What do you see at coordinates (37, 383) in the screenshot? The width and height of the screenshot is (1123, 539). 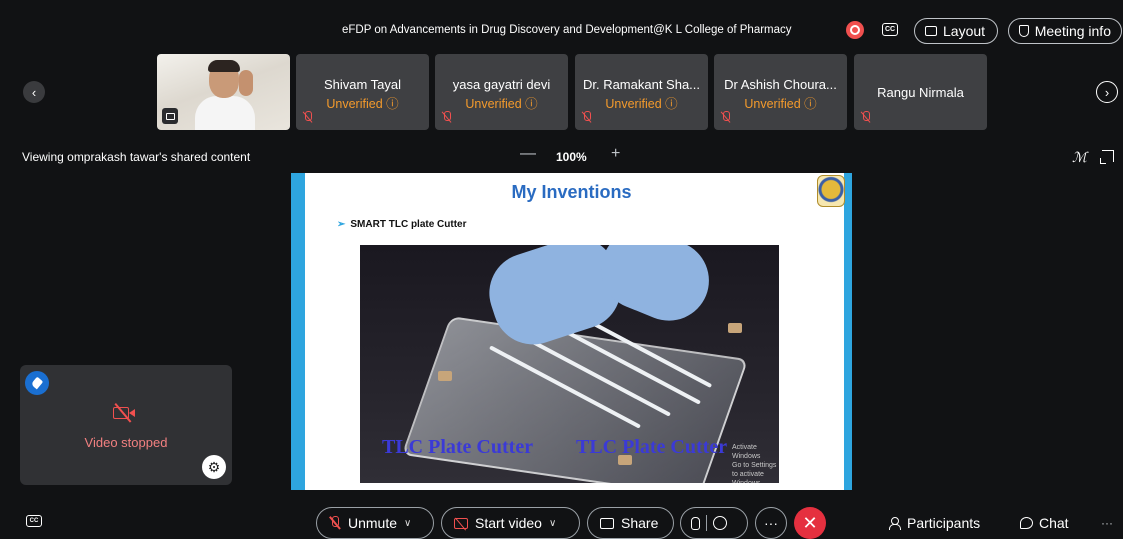 I see `pin-icon` at bounding box center [37, 383].